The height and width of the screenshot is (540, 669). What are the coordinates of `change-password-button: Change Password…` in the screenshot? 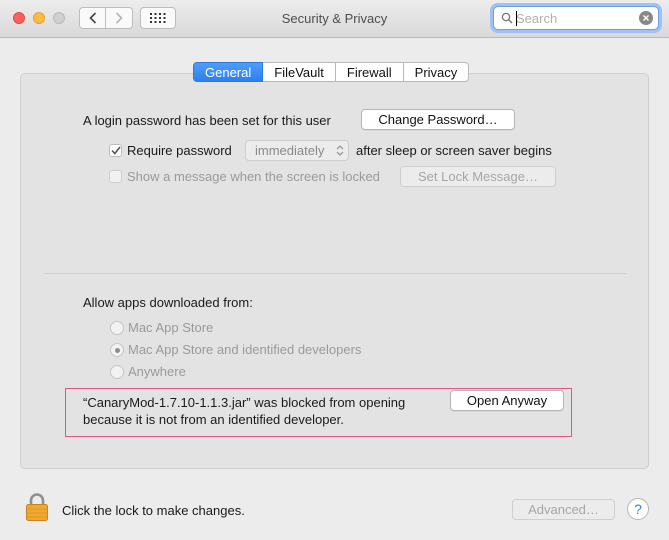 It's located at (438, 119).